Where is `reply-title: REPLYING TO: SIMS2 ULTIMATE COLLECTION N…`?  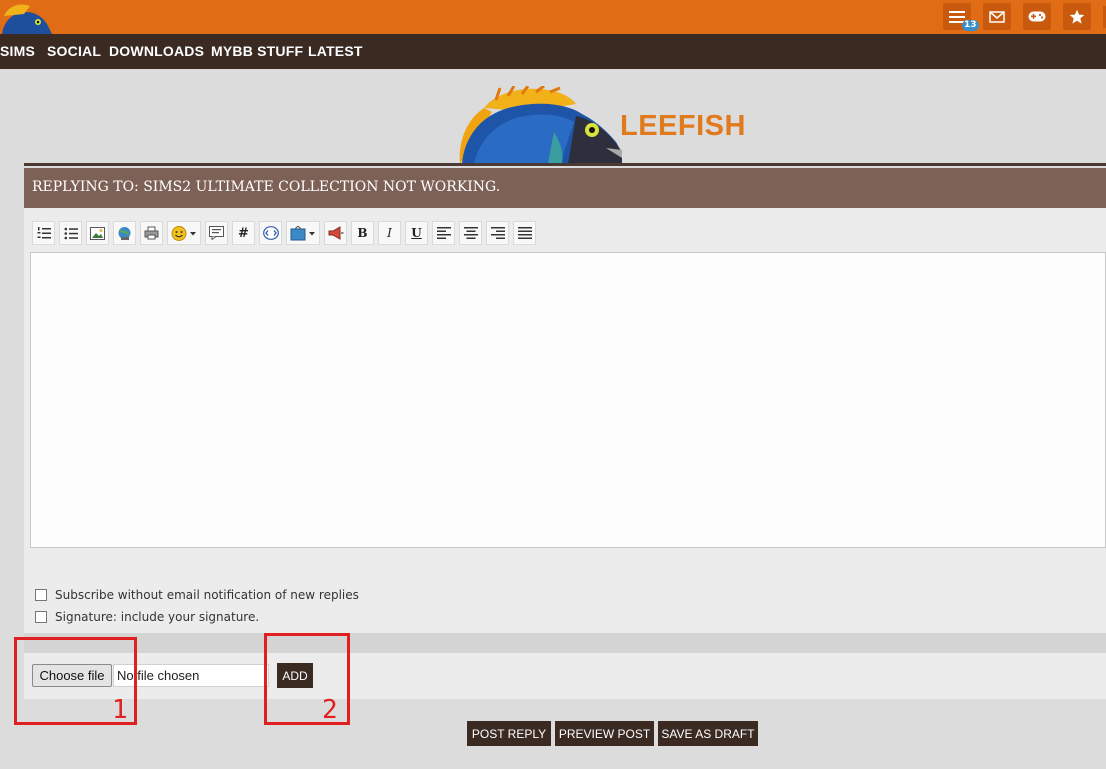
reply-title: REPLYING TO: SIMS2 ULTIMATE COLLECTION N… is located at coordinates (266, 187).